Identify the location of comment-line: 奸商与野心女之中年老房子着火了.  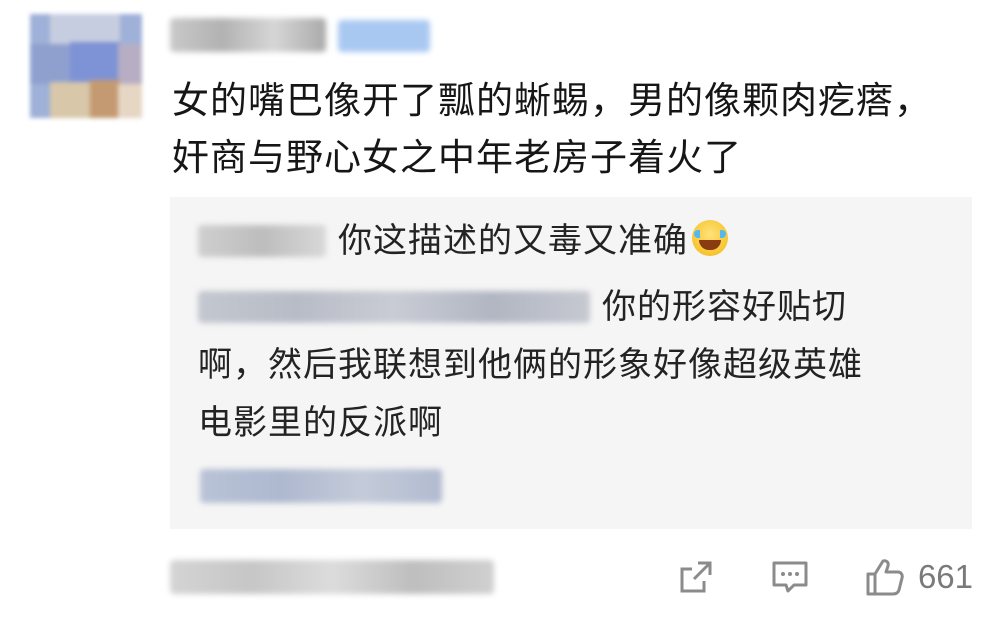
(457, 157).